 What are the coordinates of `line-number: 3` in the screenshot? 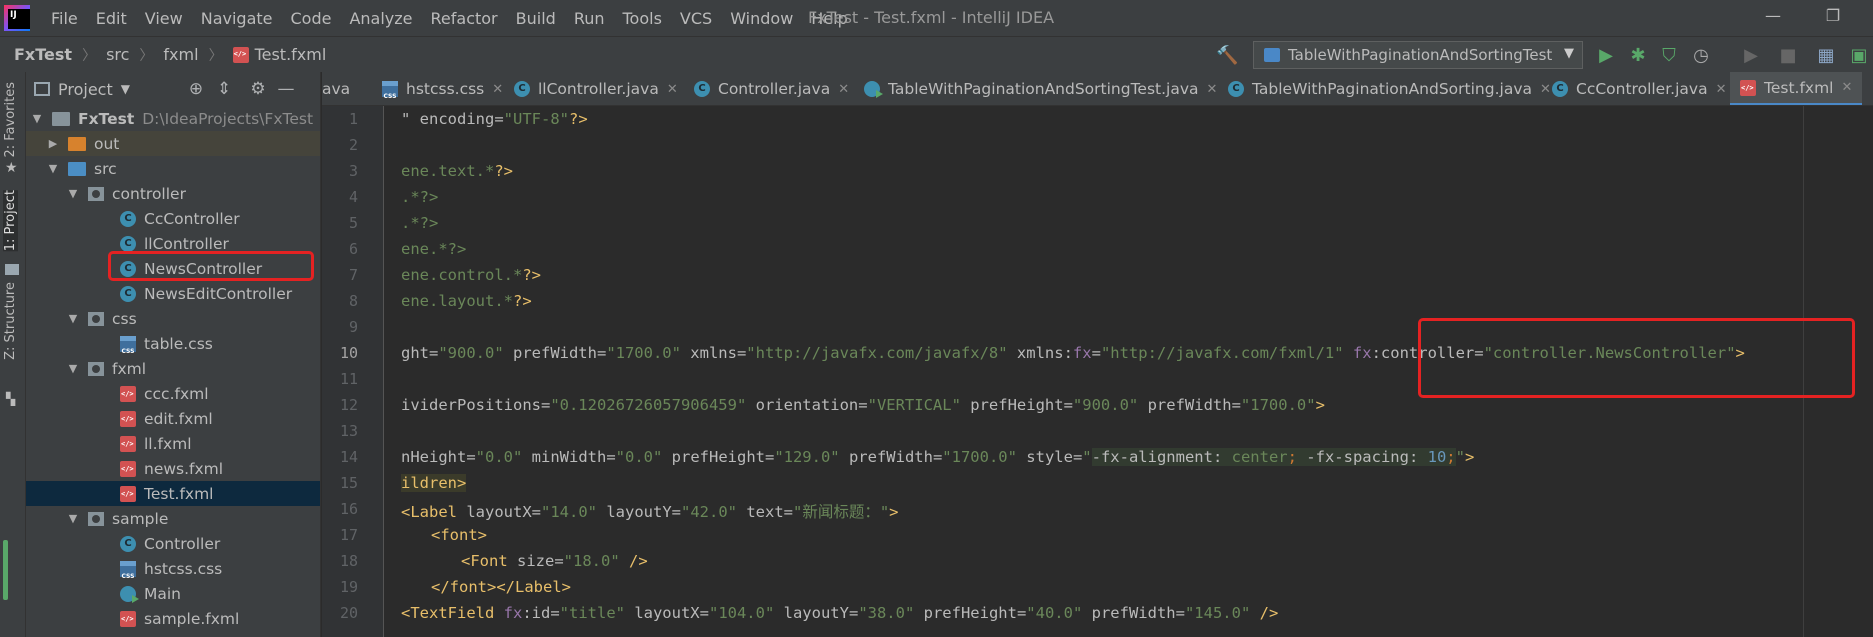 It's located at (353, 171).